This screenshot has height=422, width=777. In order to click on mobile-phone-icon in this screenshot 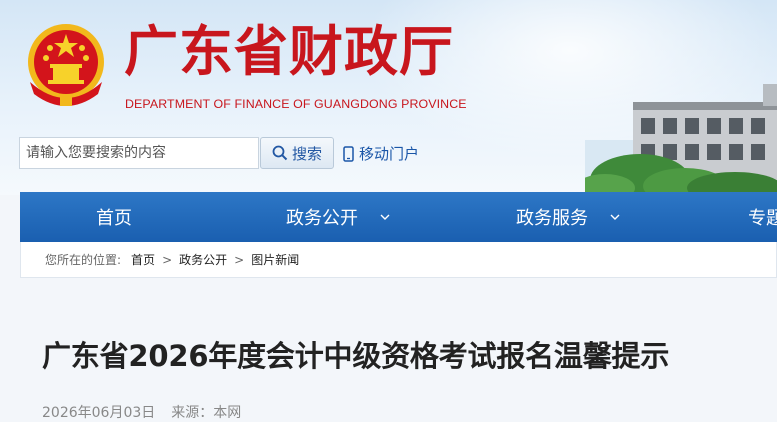, I will do `click(348, 153)`.